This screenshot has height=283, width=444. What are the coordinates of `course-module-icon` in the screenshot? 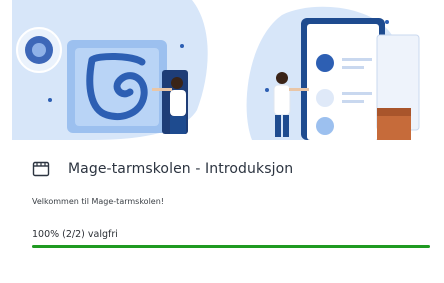 It's located at (41, 169).